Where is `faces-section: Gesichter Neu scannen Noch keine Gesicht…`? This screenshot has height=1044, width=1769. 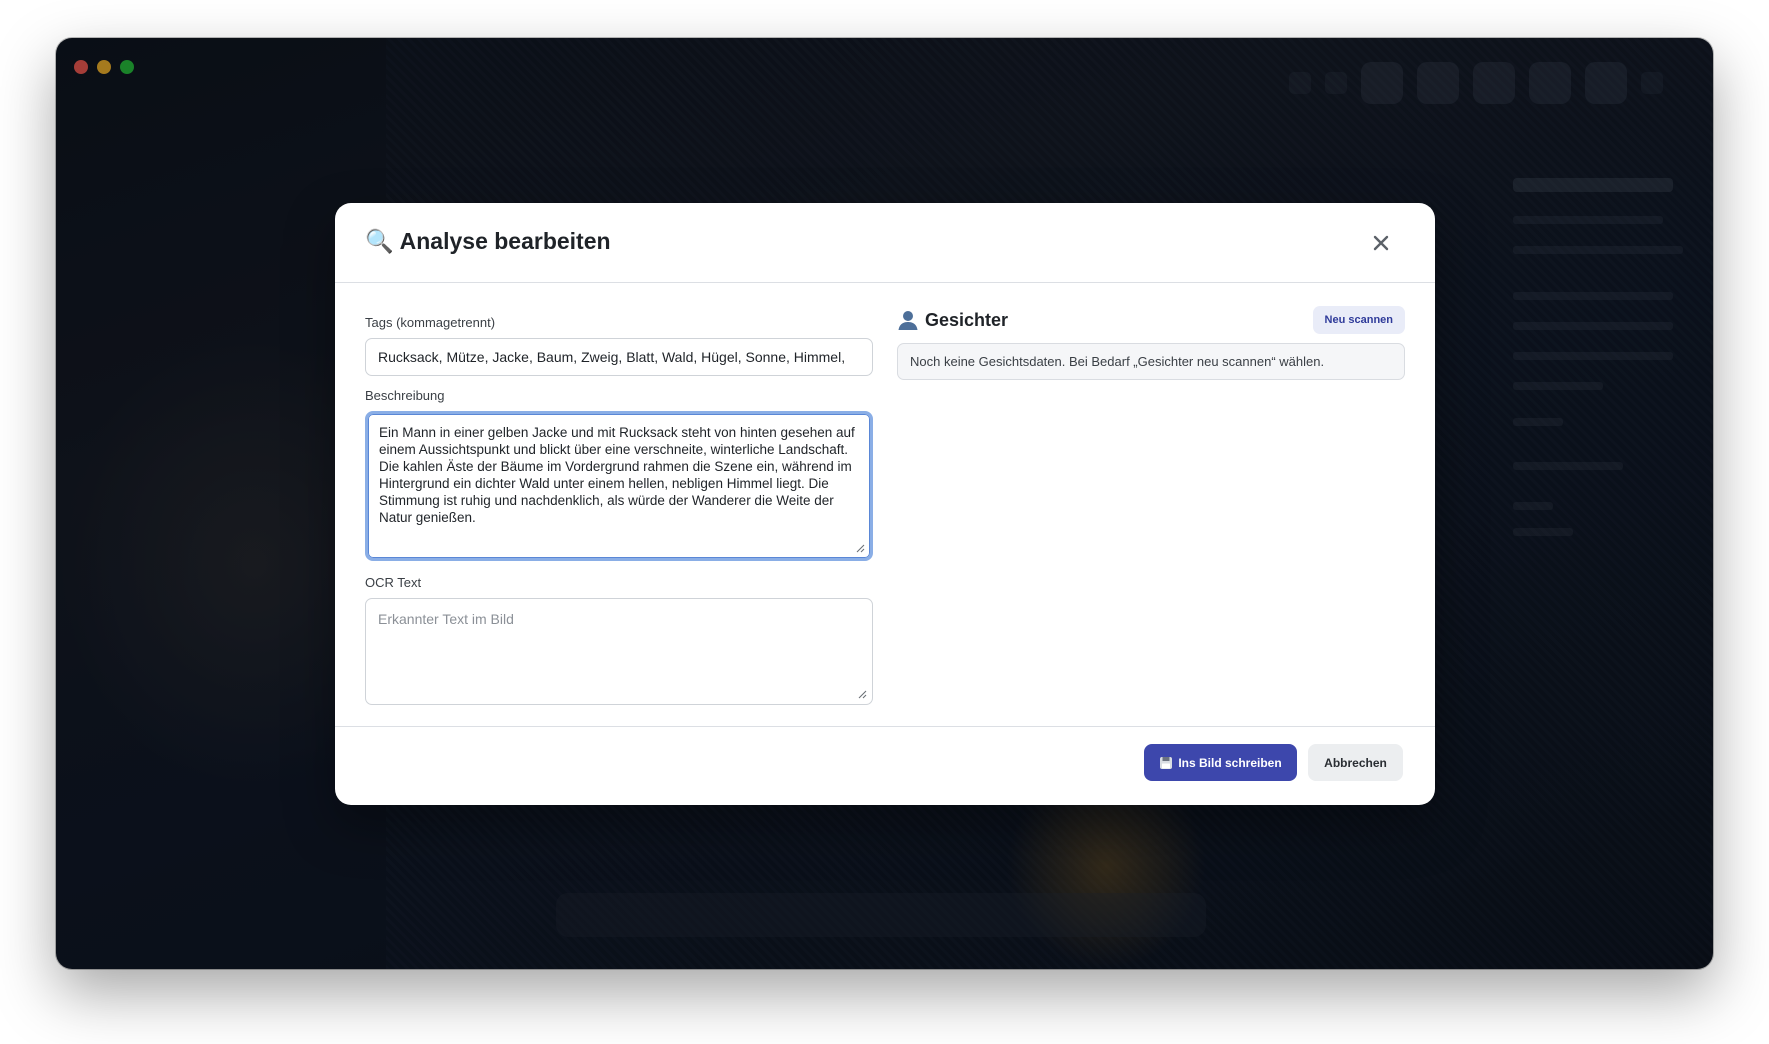 faces-section: Gesichter Neu scannen Noch keine Gesicht… is located at coordinates (1151, 343).